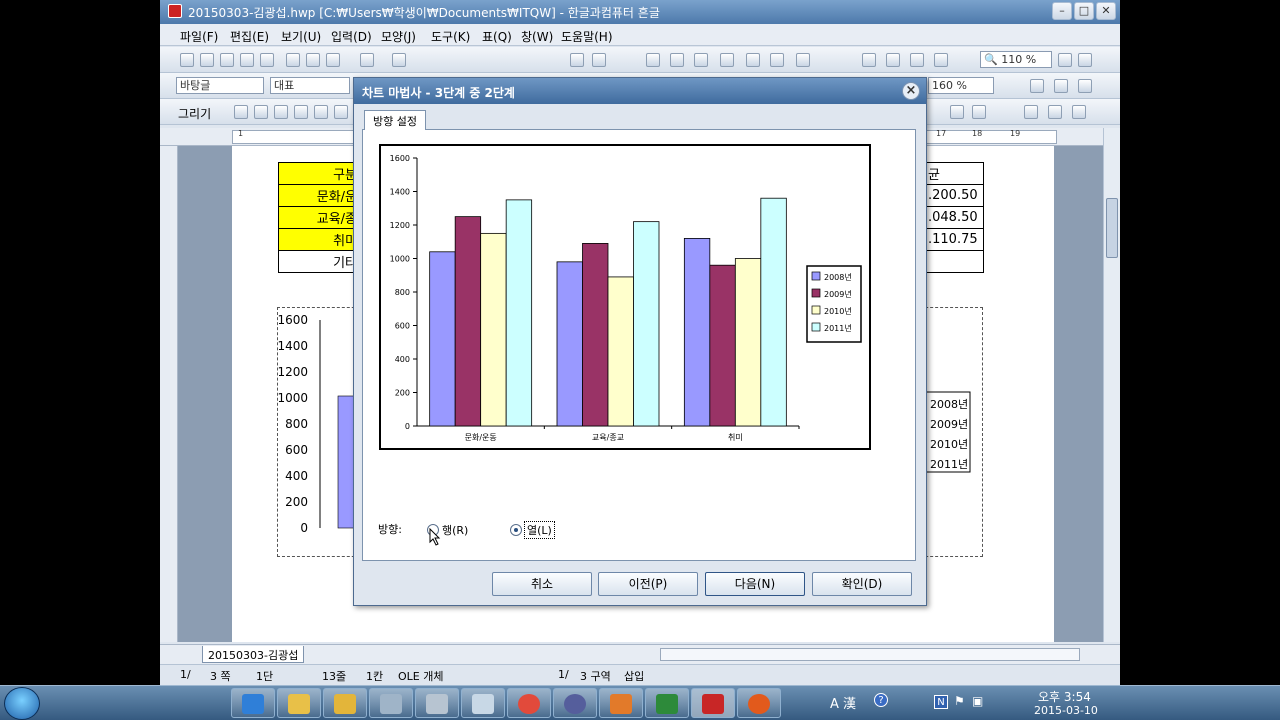 The height and width of the screenshot is (720, 1280). I want to click on zoom-out-icon, so click(1065, 60).